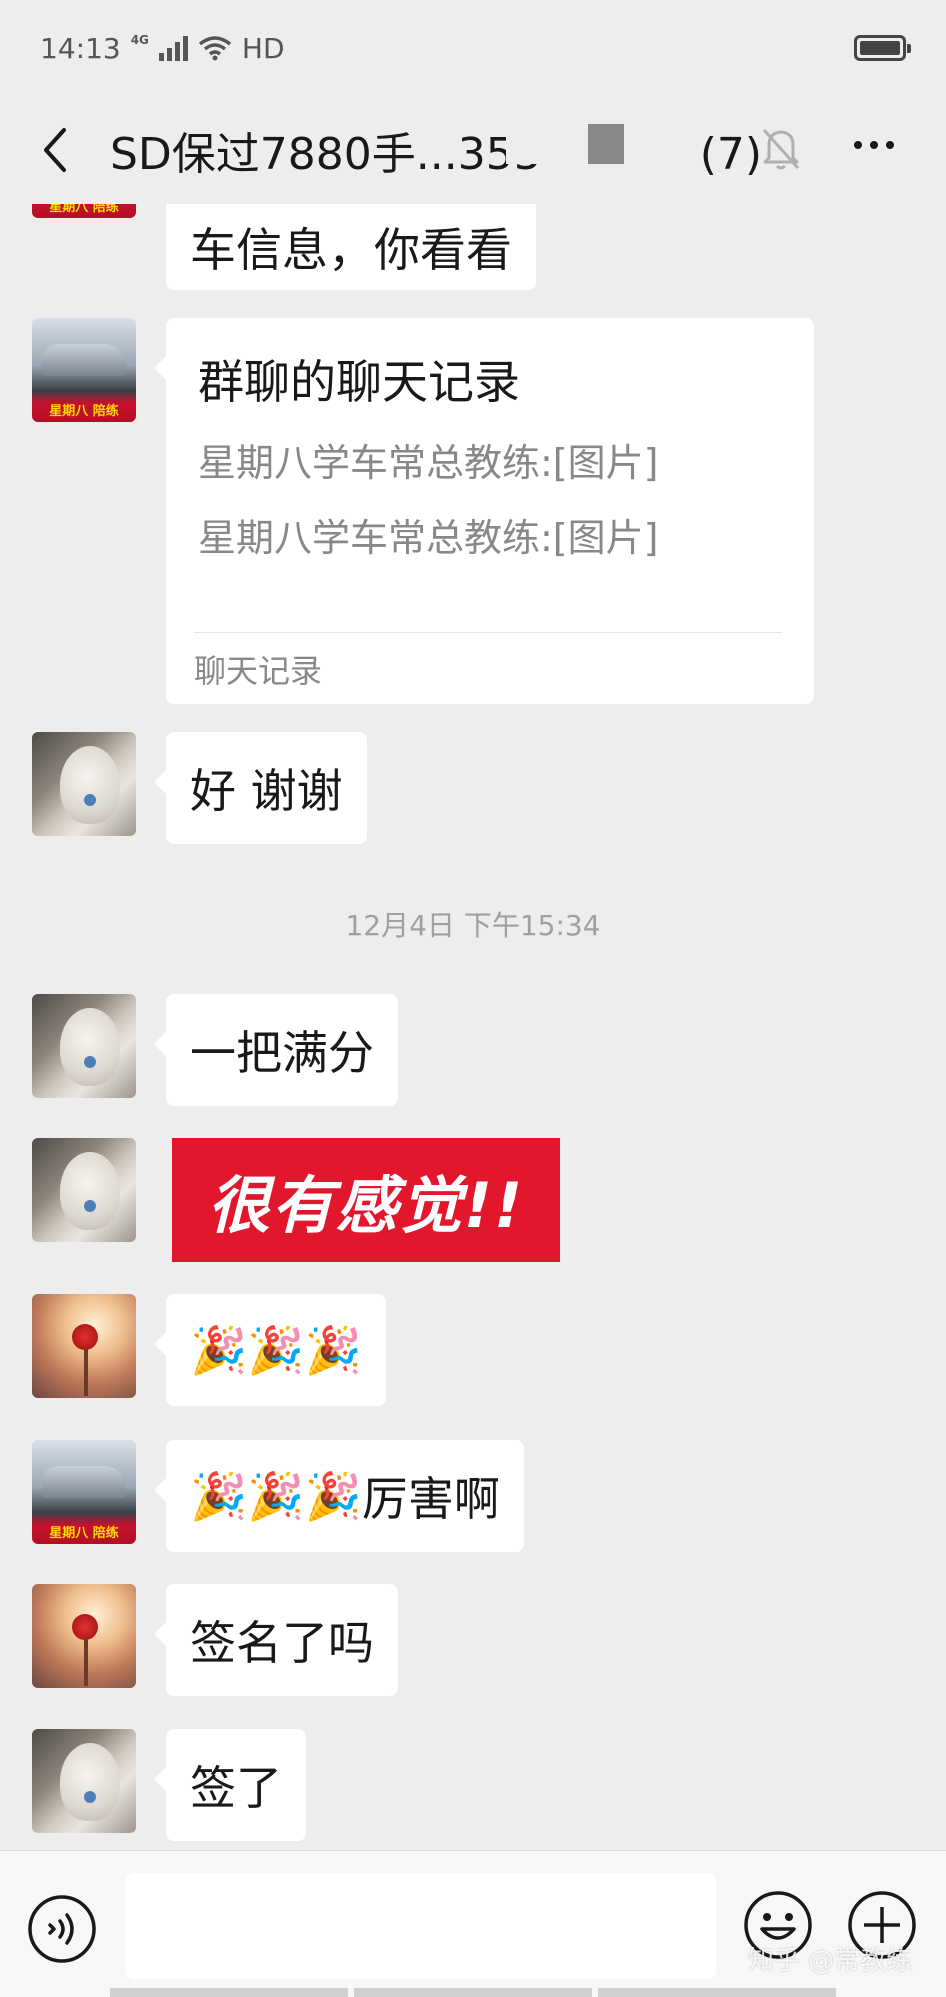 This screenshot has height=1997, width=946. What do you see at coordinates (488, 632) in the screenshot?
I see `record-divider` at bounding box center [488, 632].